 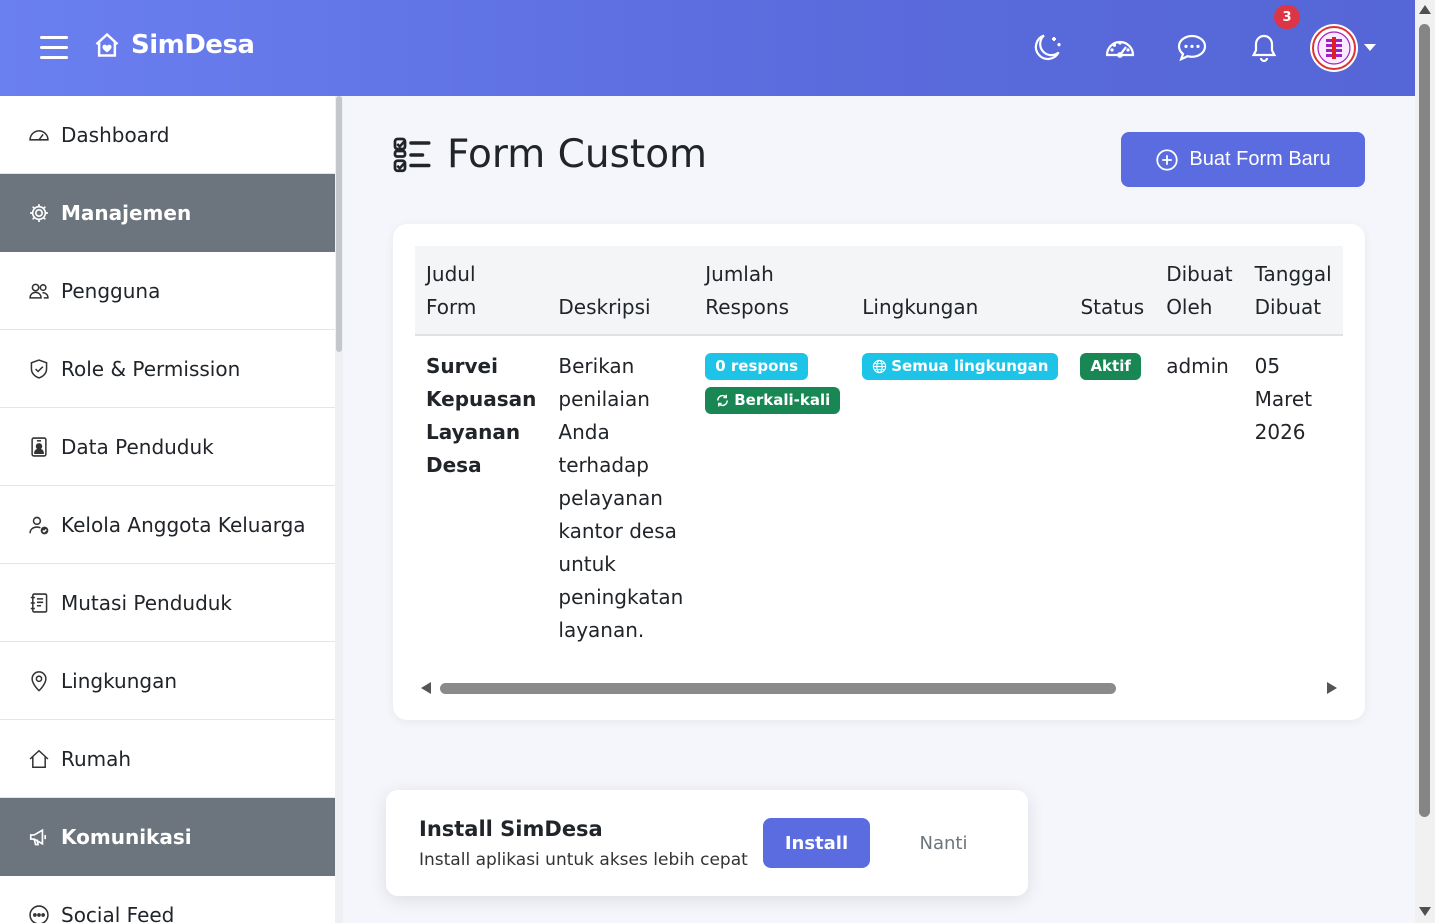 I want to click on column-header-tanggal-dibuat: Tanggal Dibuat, so click(x=1293, y=291).